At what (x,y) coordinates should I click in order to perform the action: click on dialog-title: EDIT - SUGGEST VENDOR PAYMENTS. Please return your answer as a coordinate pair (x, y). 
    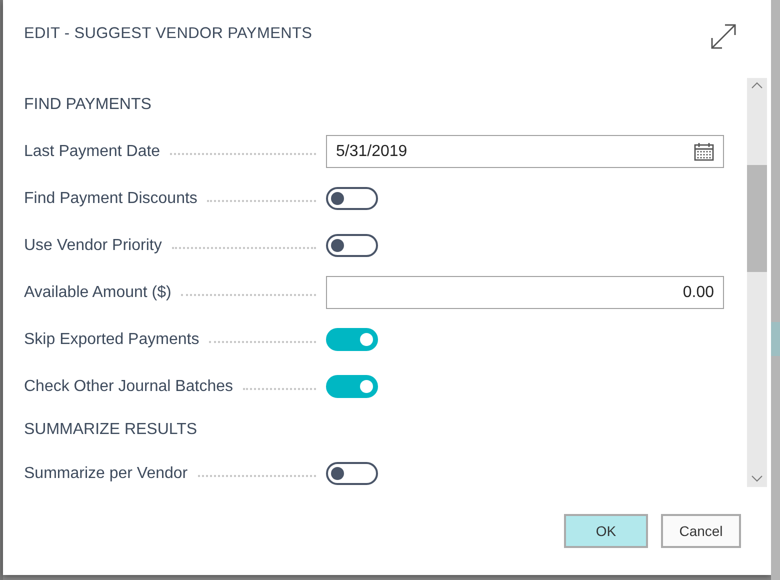
    Looking at the image, I should click on (168, 34).